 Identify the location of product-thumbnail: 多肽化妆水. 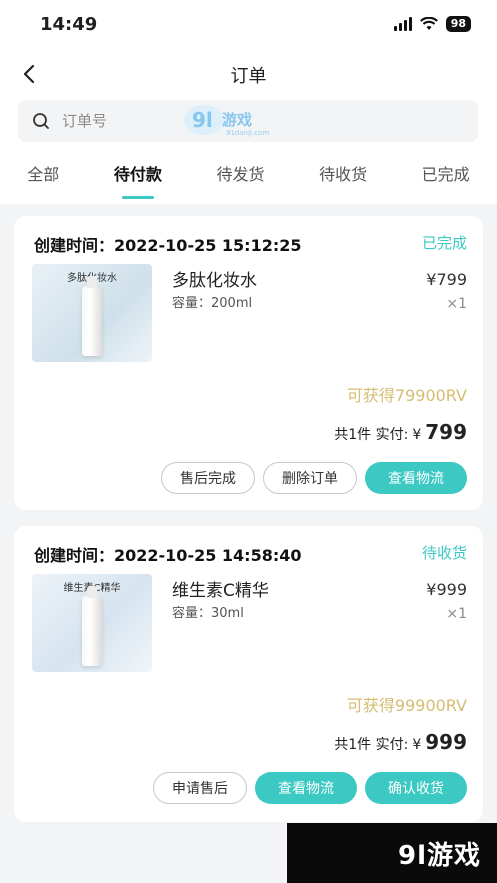
(92, 313).